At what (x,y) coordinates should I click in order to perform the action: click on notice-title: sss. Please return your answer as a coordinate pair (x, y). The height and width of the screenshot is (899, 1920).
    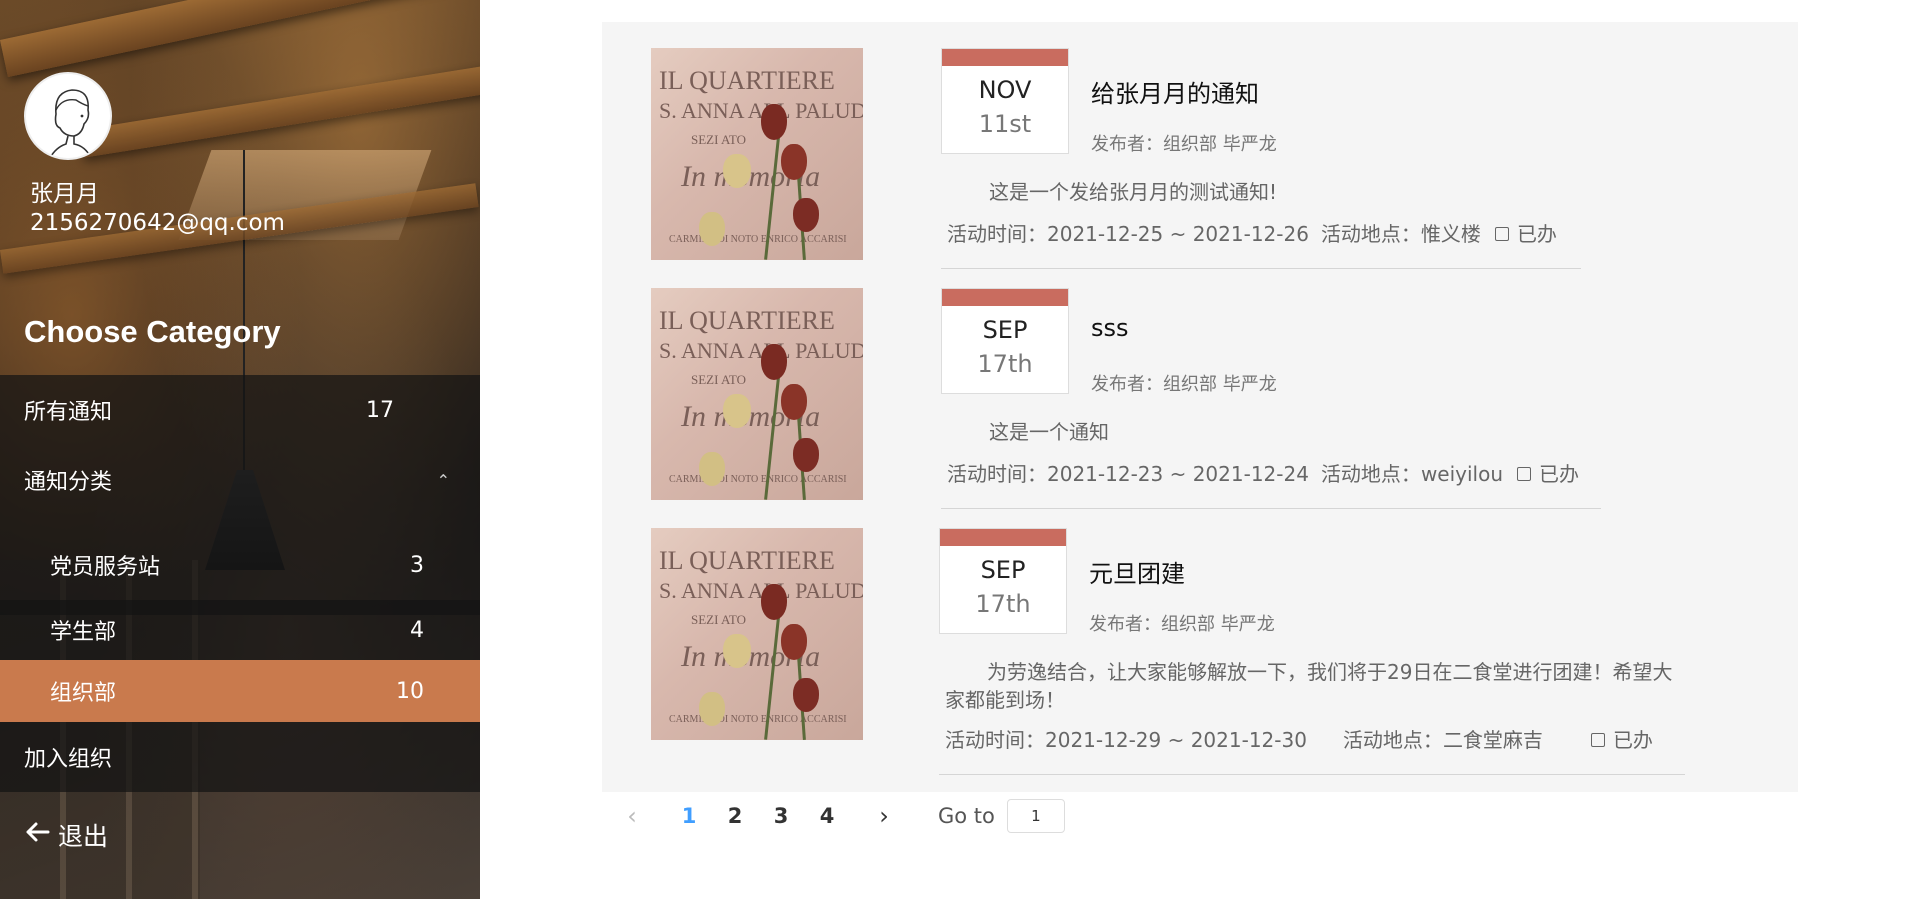
    Looking at the image, I should click on (1110, 328).